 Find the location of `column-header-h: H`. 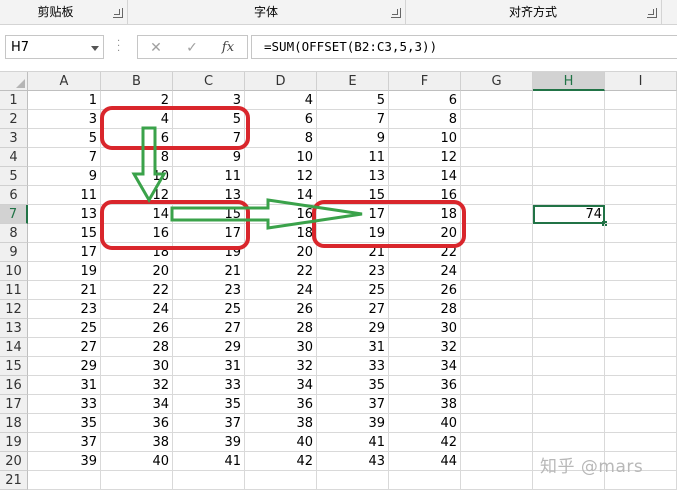

column-header-h: H is located at coordinates (569, 81).